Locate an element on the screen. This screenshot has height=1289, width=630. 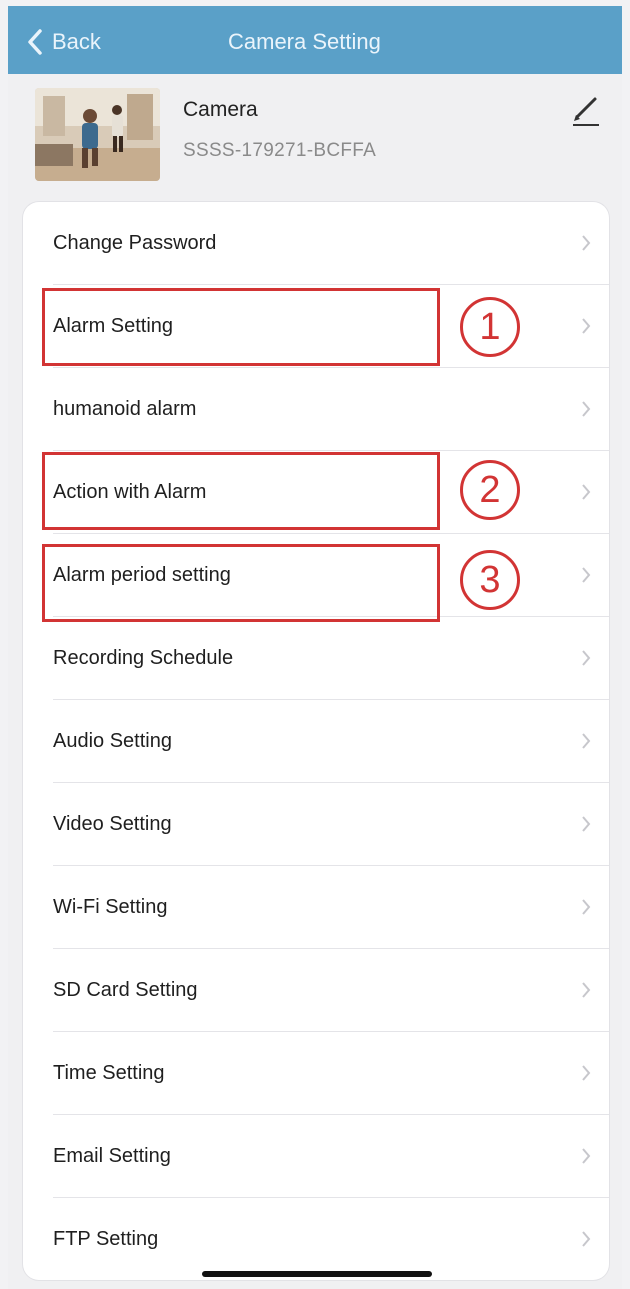
annotation-box-action-with-alarm is located at coordinates (241, 491).